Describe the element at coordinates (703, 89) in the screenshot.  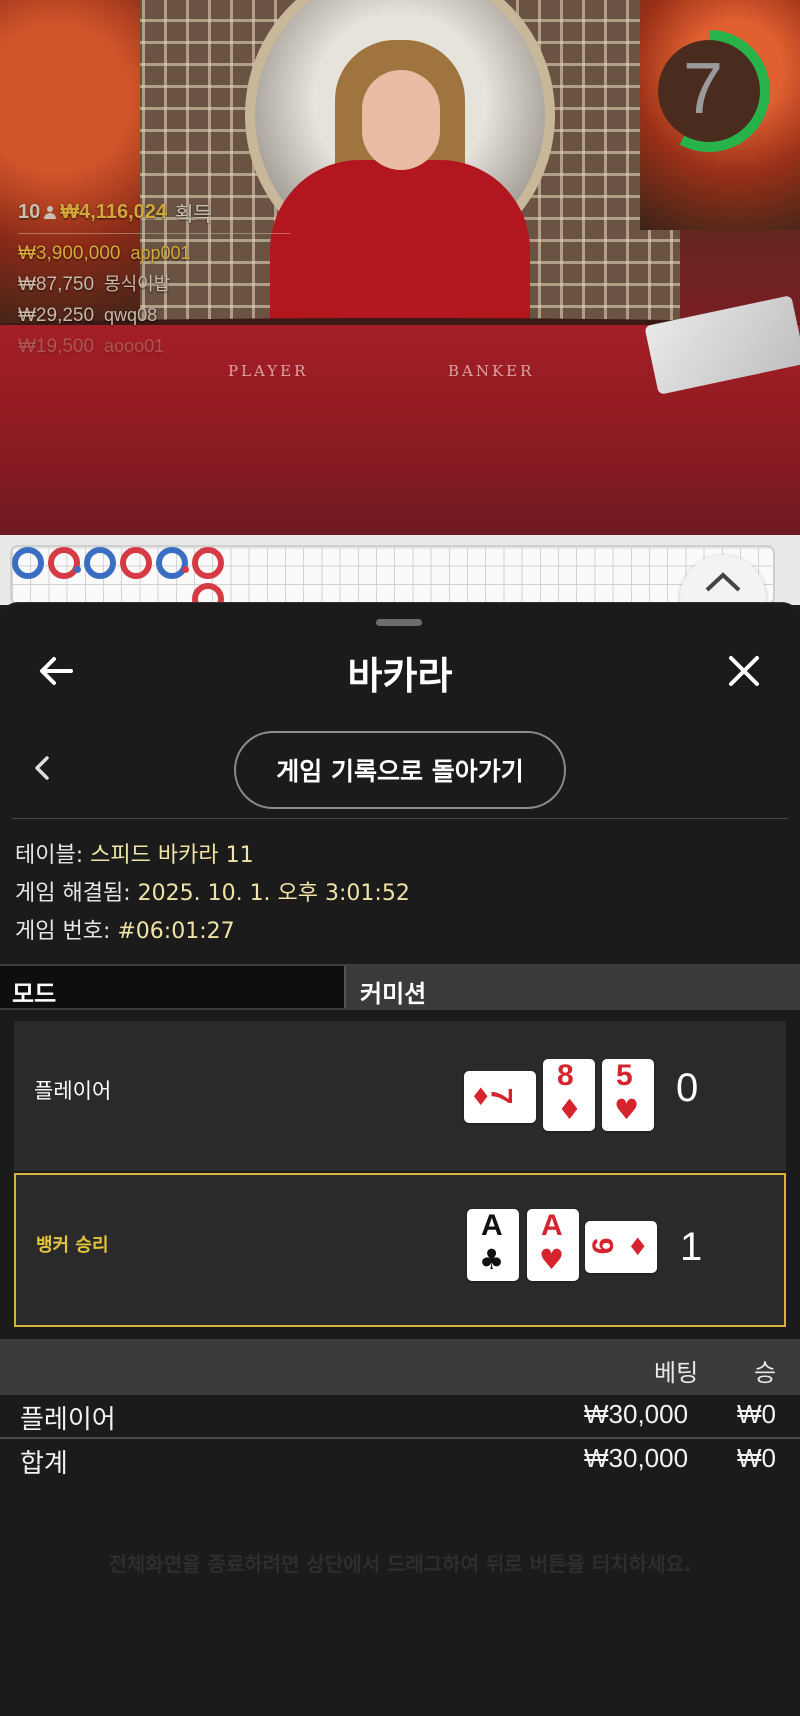
I see `countdown-timer-value: 7` at that location.